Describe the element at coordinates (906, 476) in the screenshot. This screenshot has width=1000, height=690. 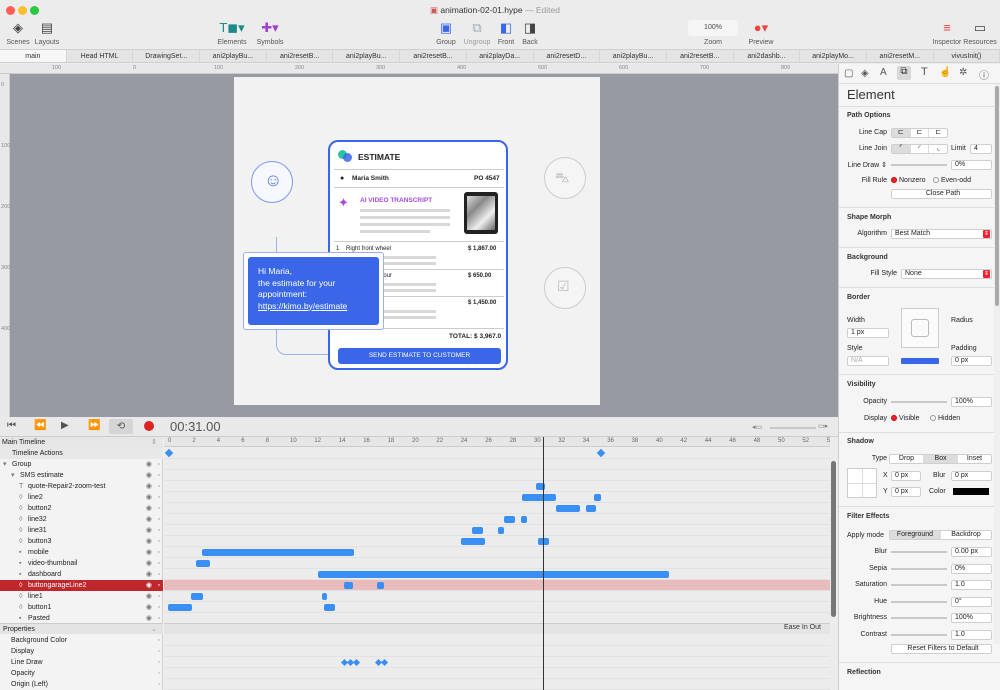
I see `shadow-x-field: 0 px` at that location.